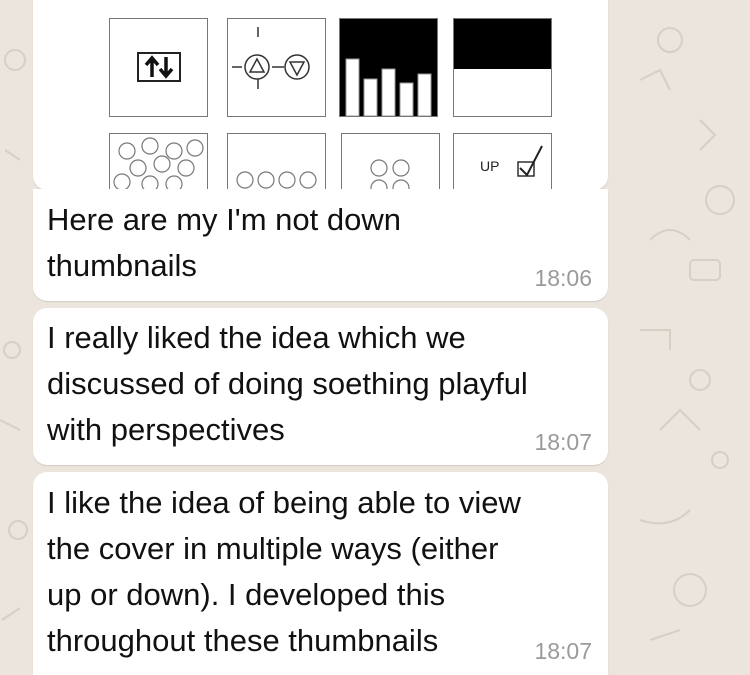  Describe the element at coordinates (284, 502) in the screenshot. I see `message-line: I like the idea of being able to view` at that location.